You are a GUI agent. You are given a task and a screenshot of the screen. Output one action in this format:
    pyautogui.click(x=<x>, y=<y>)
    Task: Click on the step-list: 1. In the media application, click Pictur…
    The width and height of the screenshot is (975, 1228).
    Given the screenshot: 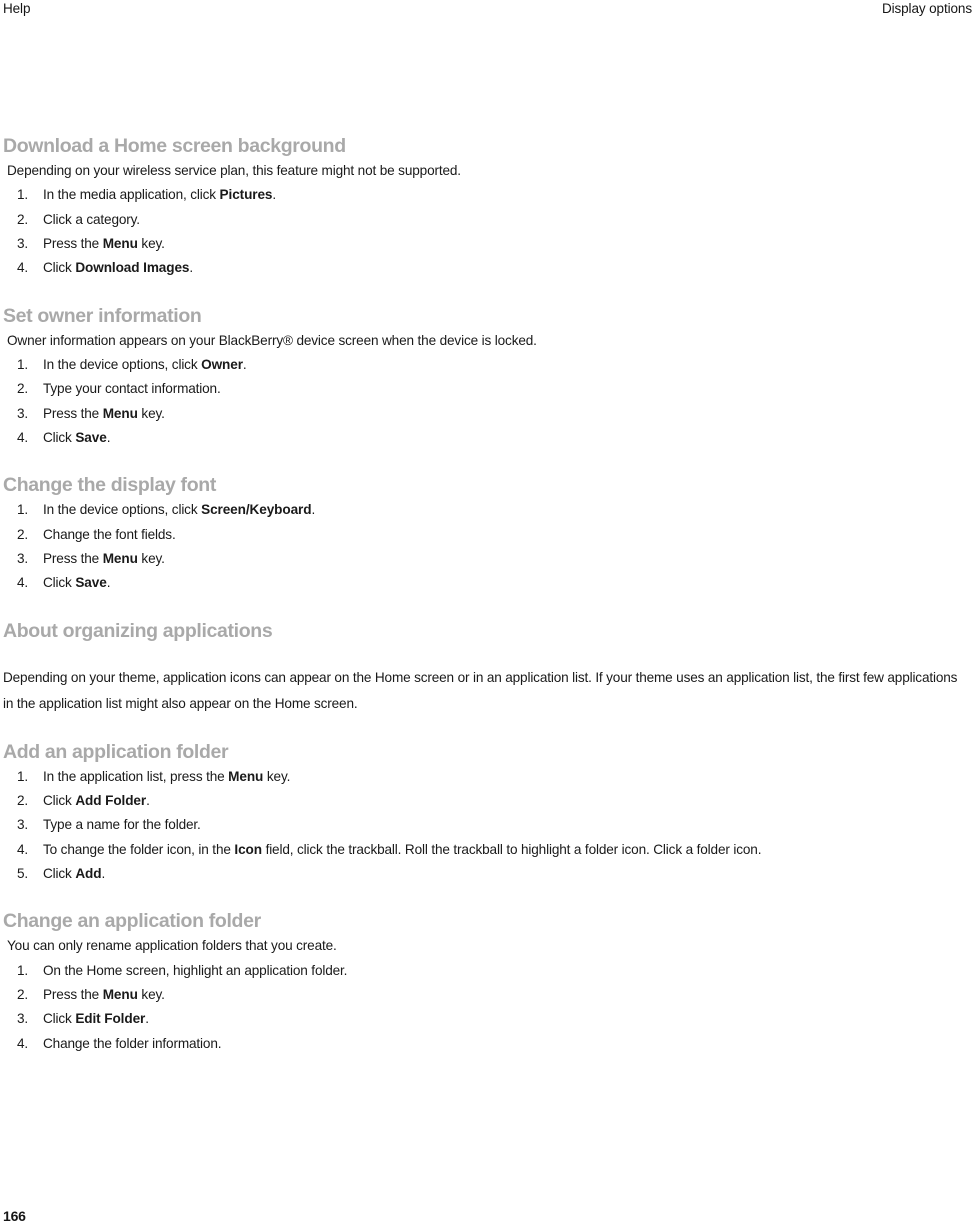 What is the action you would take?
    pyautogui.click(x=487, y=231)
    